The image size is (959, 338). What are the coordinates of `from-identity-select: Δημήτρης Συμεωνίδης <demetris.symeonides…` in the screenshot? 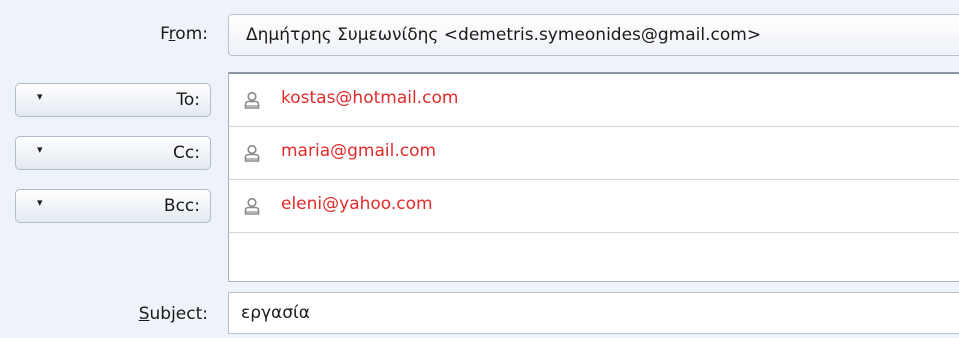 It's located at (593, 35).